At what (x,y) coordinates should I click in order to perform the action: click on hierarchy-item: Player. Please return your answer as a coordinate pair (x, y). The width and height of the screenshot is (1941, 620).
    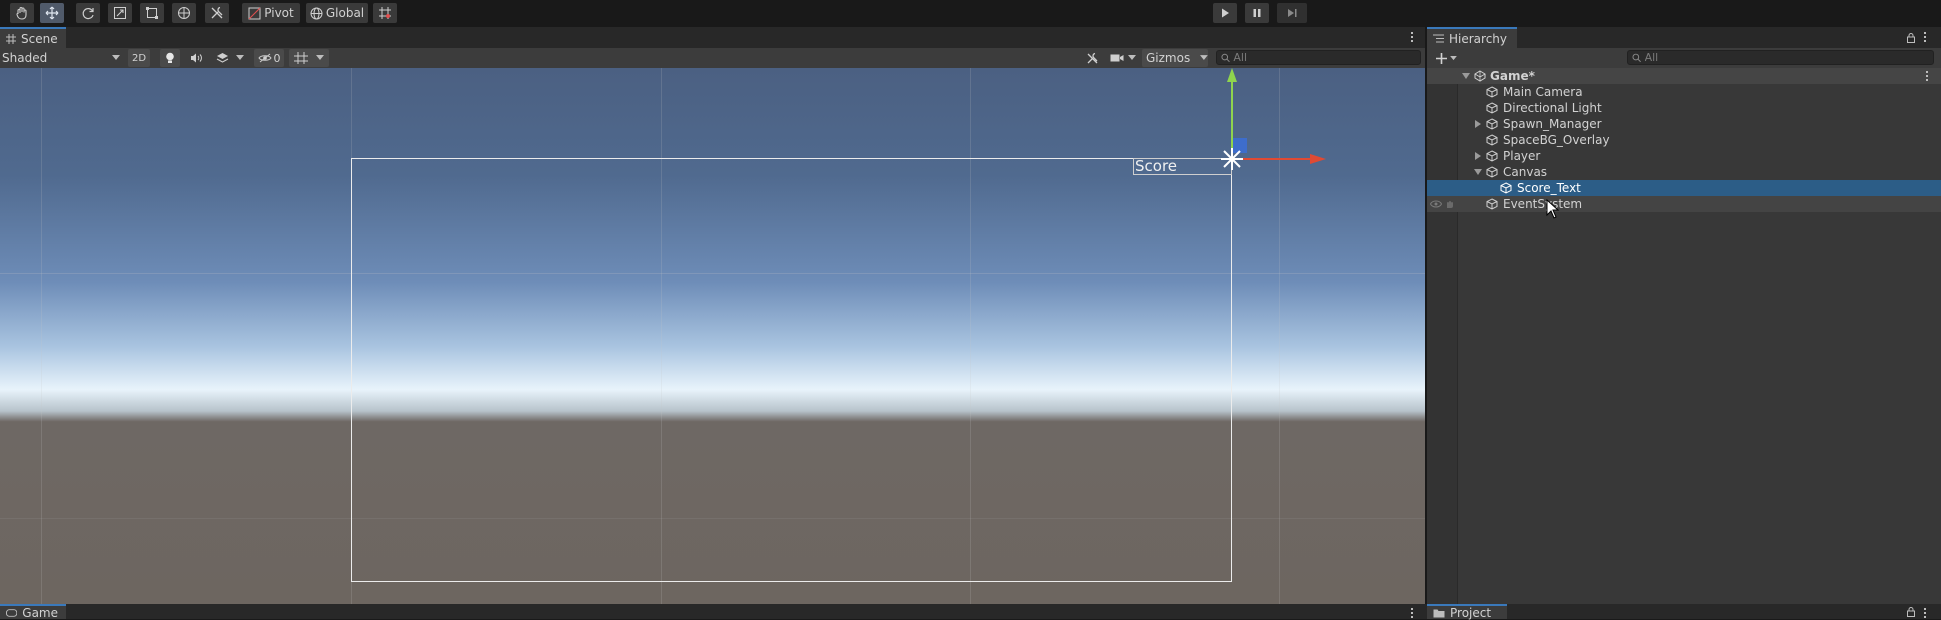
    Looking at the image, I should click on (1684, 156).